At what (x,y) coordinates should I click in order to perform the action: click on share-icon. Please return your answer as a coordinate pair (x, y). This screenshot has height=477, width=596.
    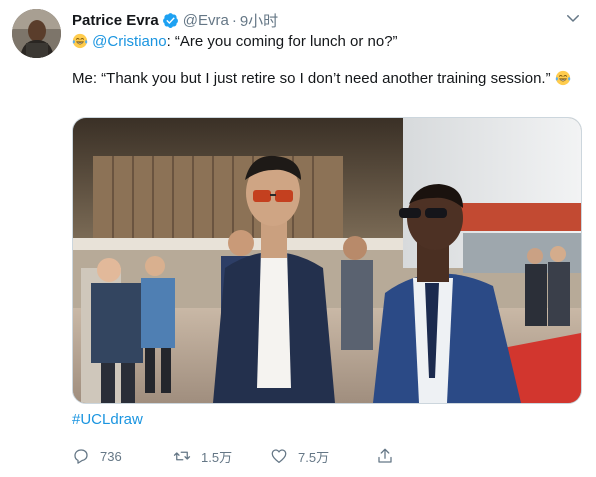
    Looking at the image, I should click on (385, 455).